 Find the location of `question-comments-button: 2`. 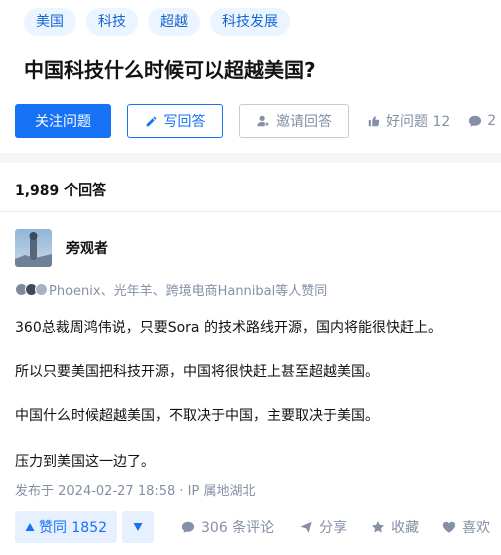

question-comments-button: 2 is located at coordinates (482, 121).